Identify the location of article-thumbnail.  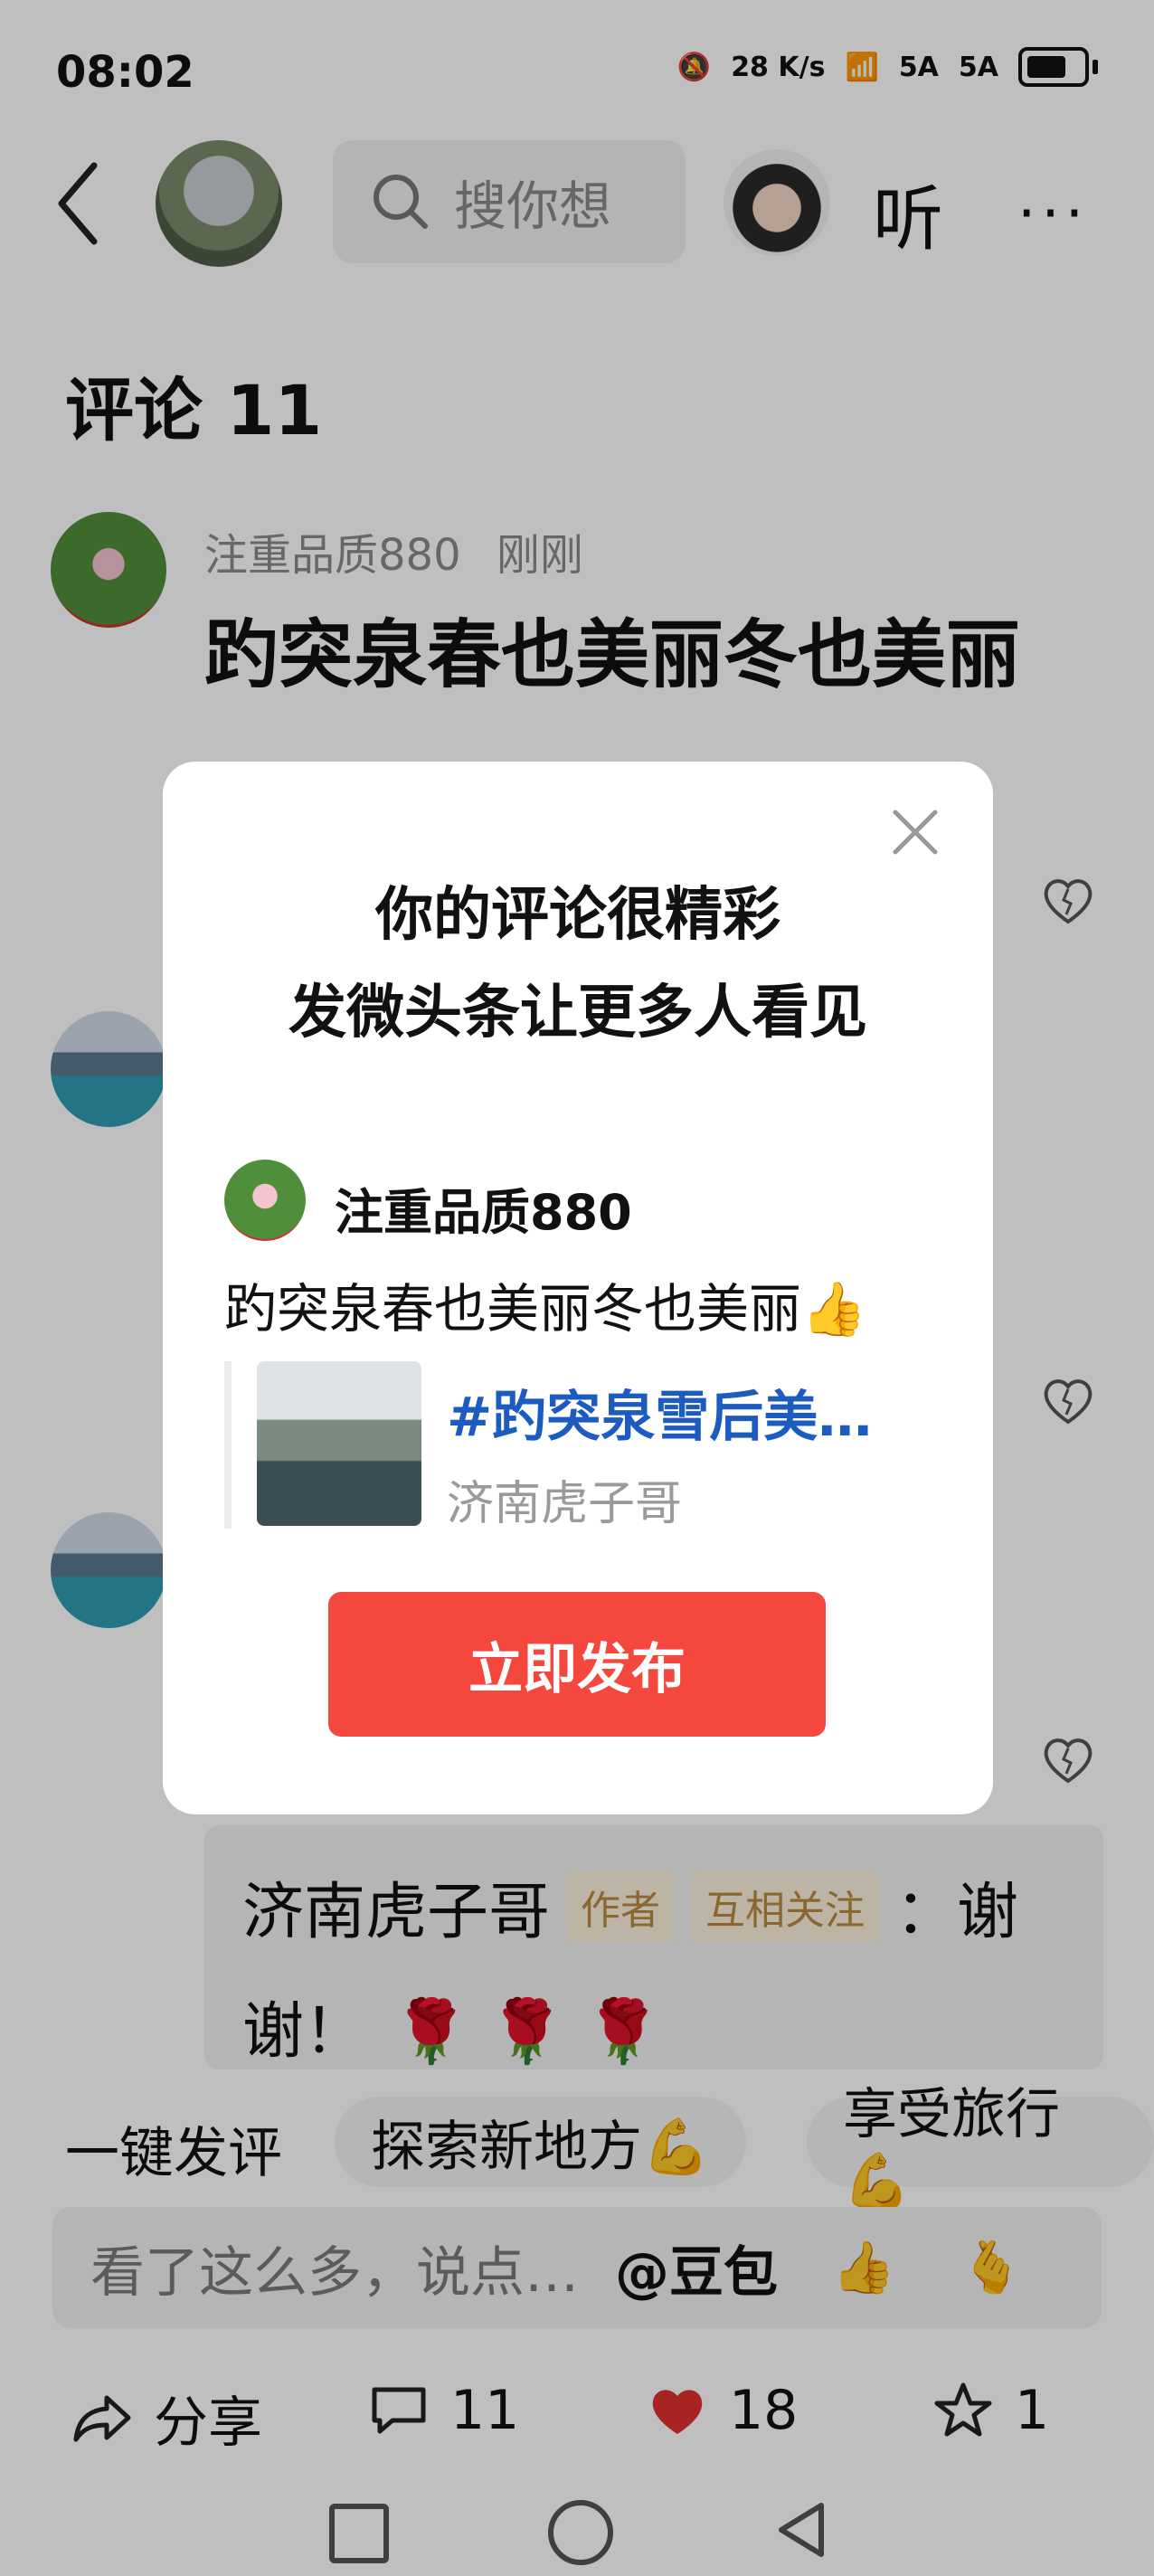
(339, 1443).